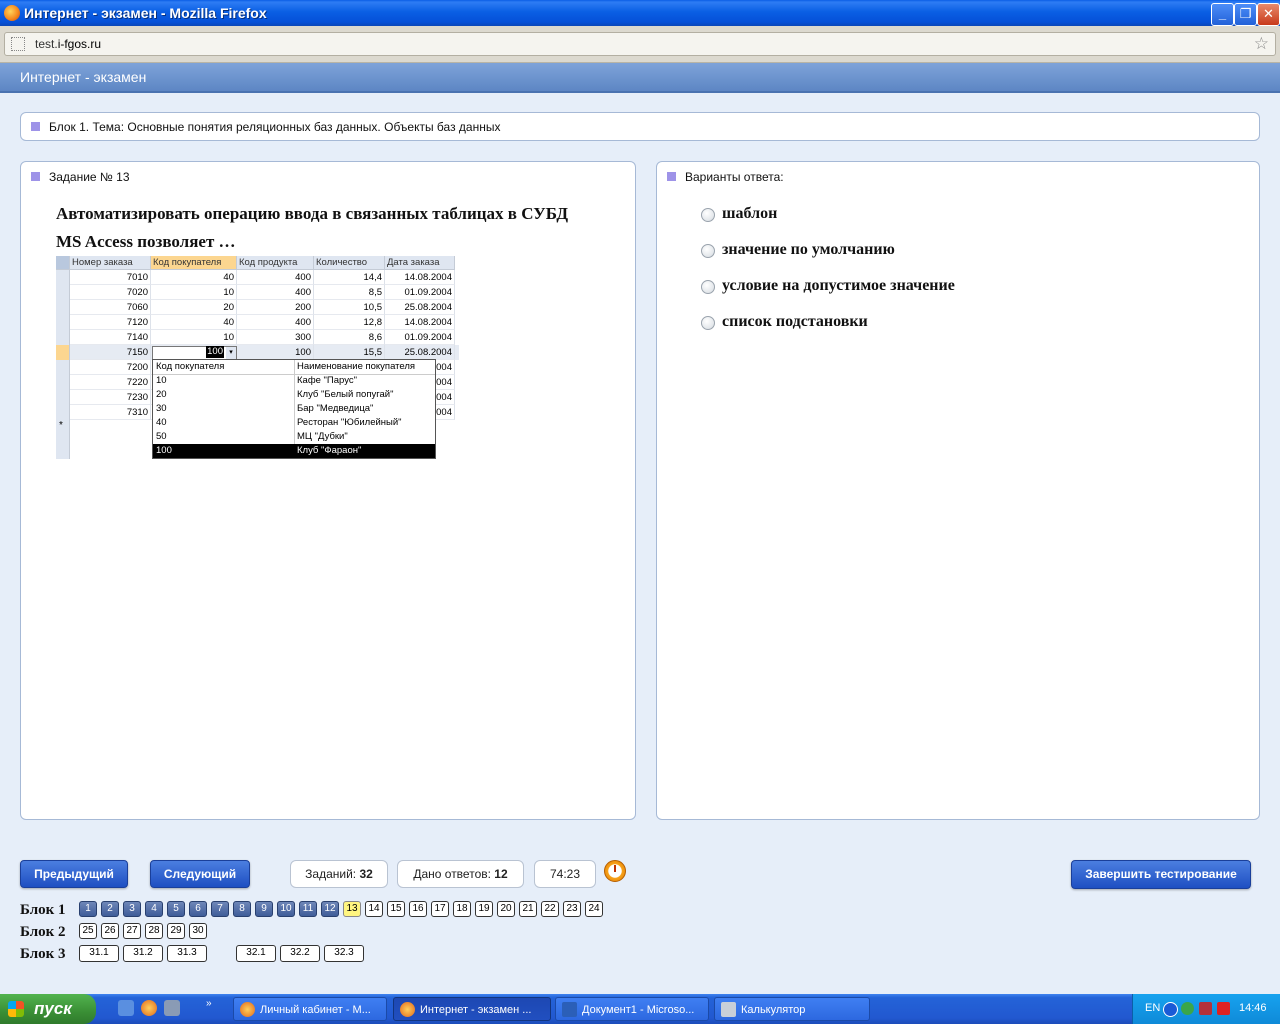 This screenshot has height=1024, width=1280. What do you see at coordinates (349, 263) in the screenshot?
I see `column-header: Количество` at bounding box center [349, 263].